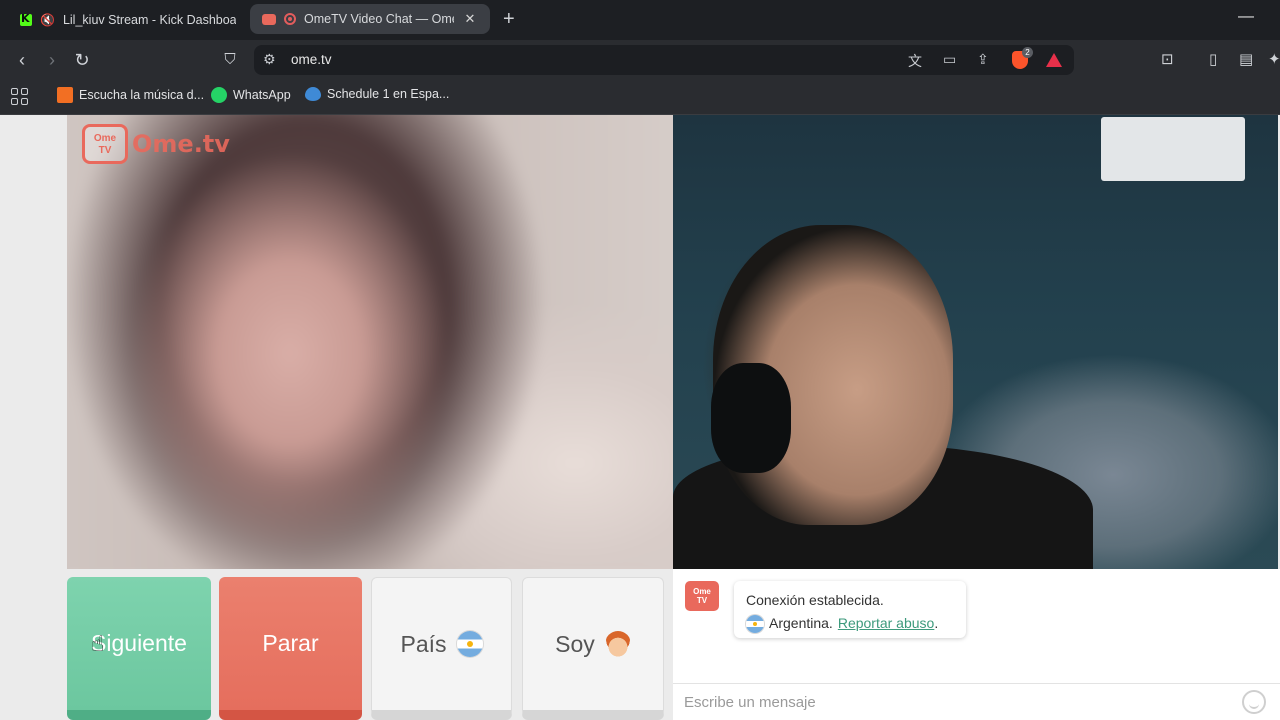 Image resolution: width=1280 pixels, height=720 pixels. Describe the element at coordinates (22, 60) in the screenshot. I see `back-icon: ‹` at that location.